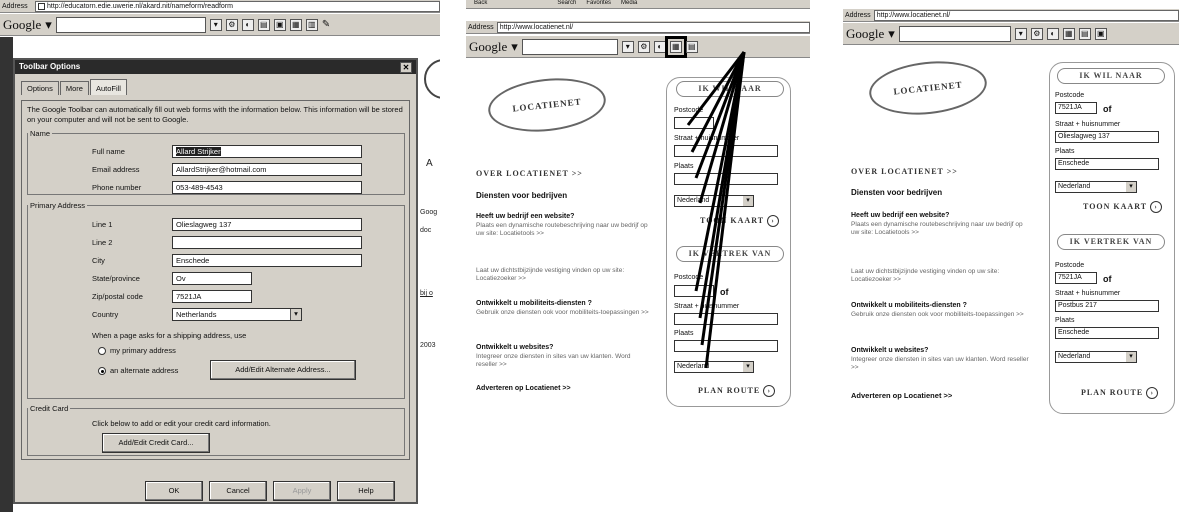 Image resolution: width=1179 pixels, height=512 pixels. Describe the element at coordinates (1107, 164) in the screenshot. I see `naar-plaats-field: Enschede` at that location.